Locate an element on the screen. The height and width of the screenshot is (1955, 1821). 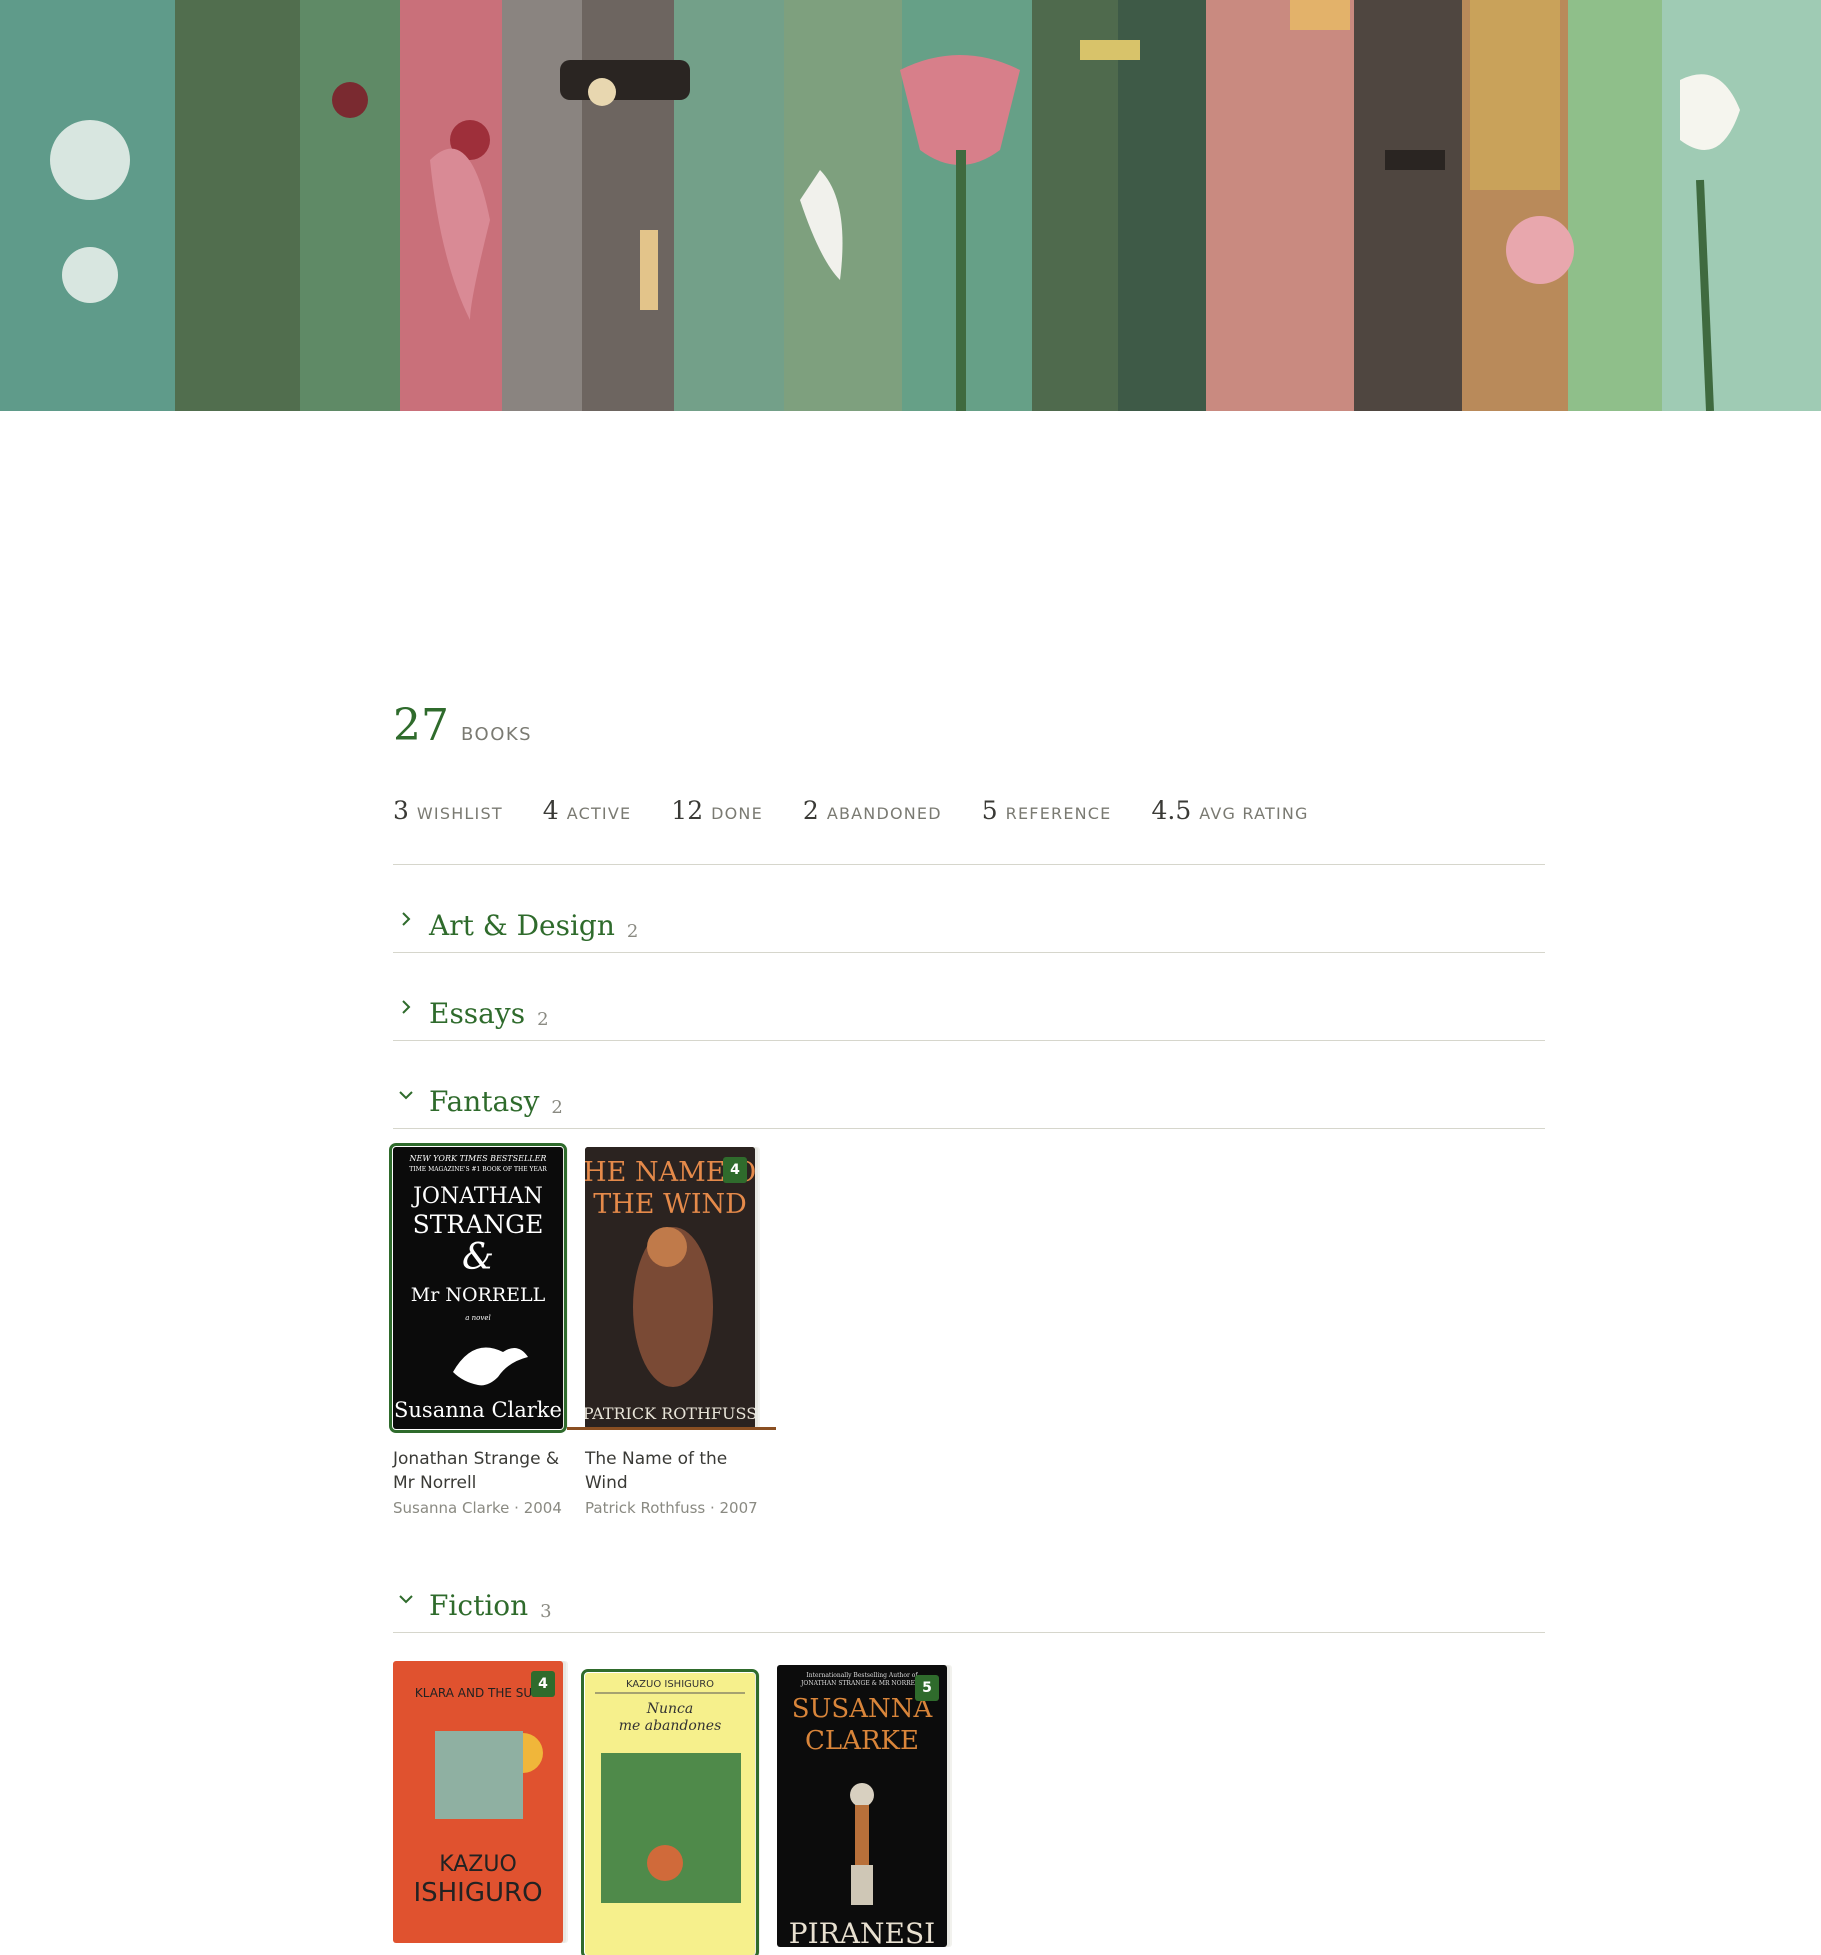
book-title: Jonathan Strange & Mr Norrell is located at coordinates (480, 1471).